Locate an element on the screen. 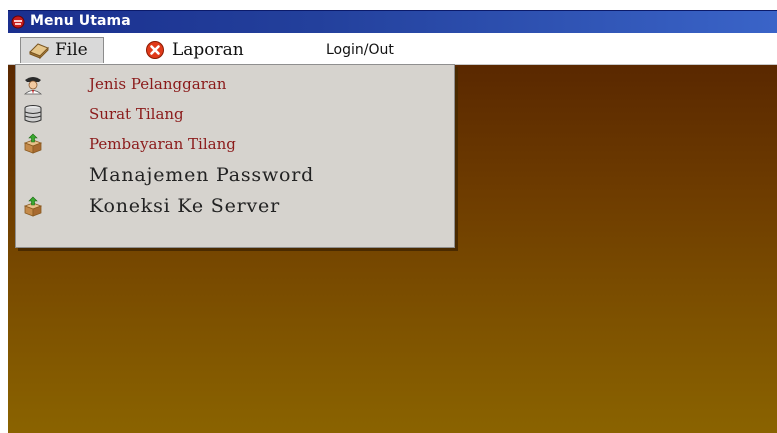  menu-item-jenis-pelanggaran: Jenis Pelanggaran is located at coordinates (235, 84).